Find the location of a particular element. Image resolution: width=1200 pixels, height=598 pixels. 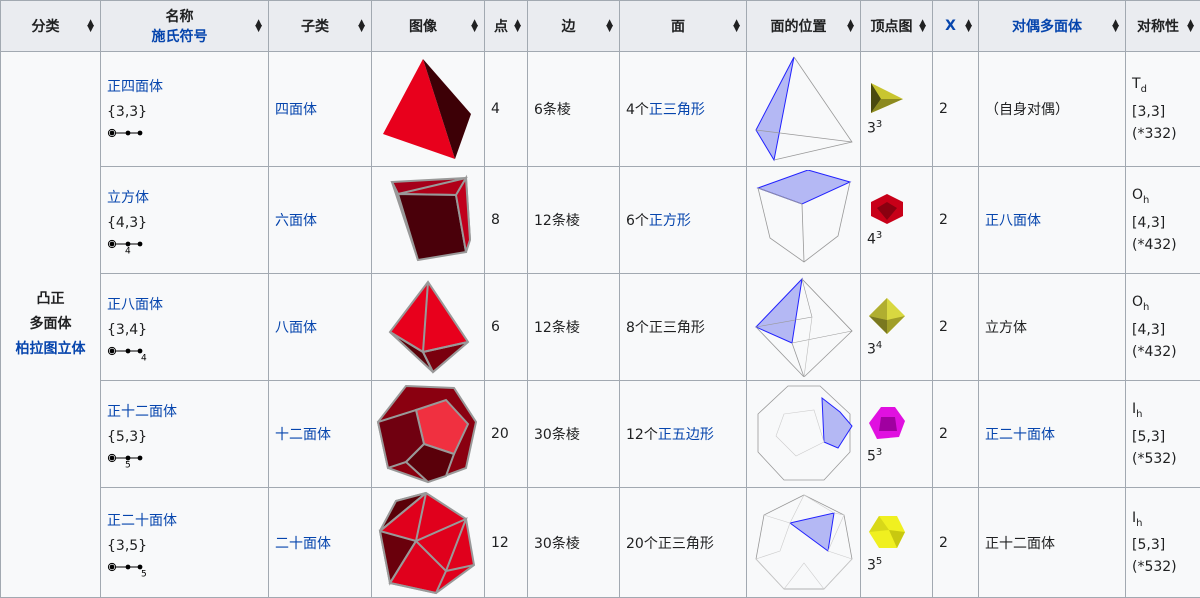

coxeter-diagram: 5 is located at coordinates (127, 460).